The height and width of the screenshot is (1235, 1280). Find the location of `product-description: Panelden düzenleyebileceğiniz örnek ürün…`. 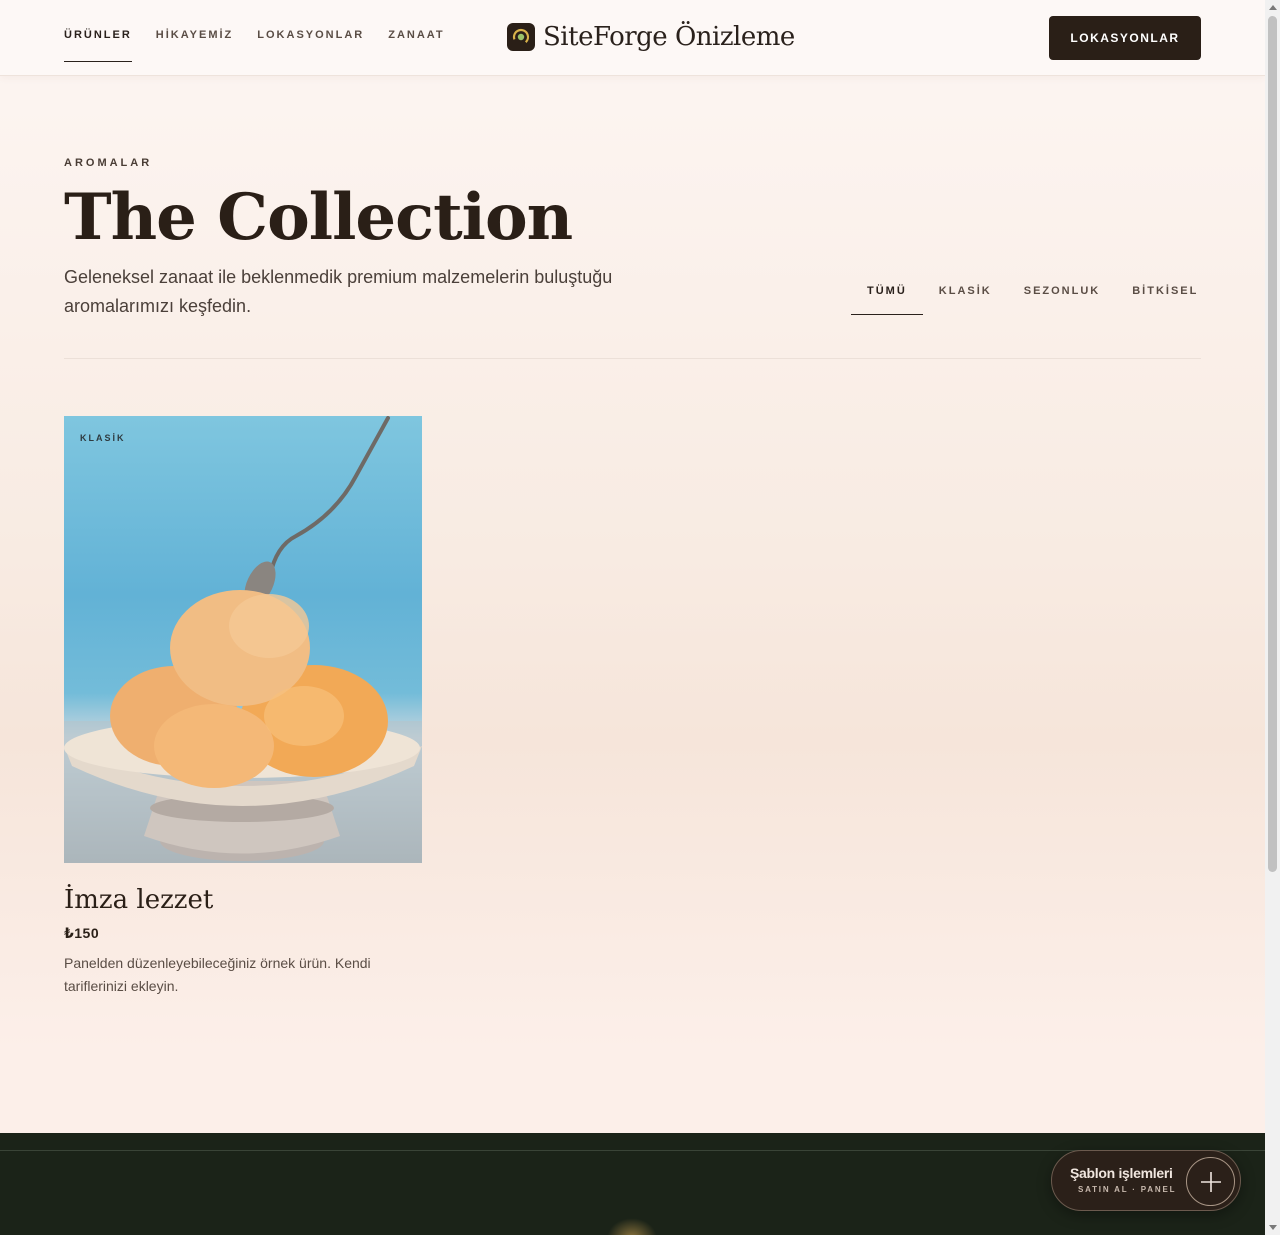

product-description: Panelden düzenleyebileceğiniz örnek ürün… is located at coordinates (217, 974).